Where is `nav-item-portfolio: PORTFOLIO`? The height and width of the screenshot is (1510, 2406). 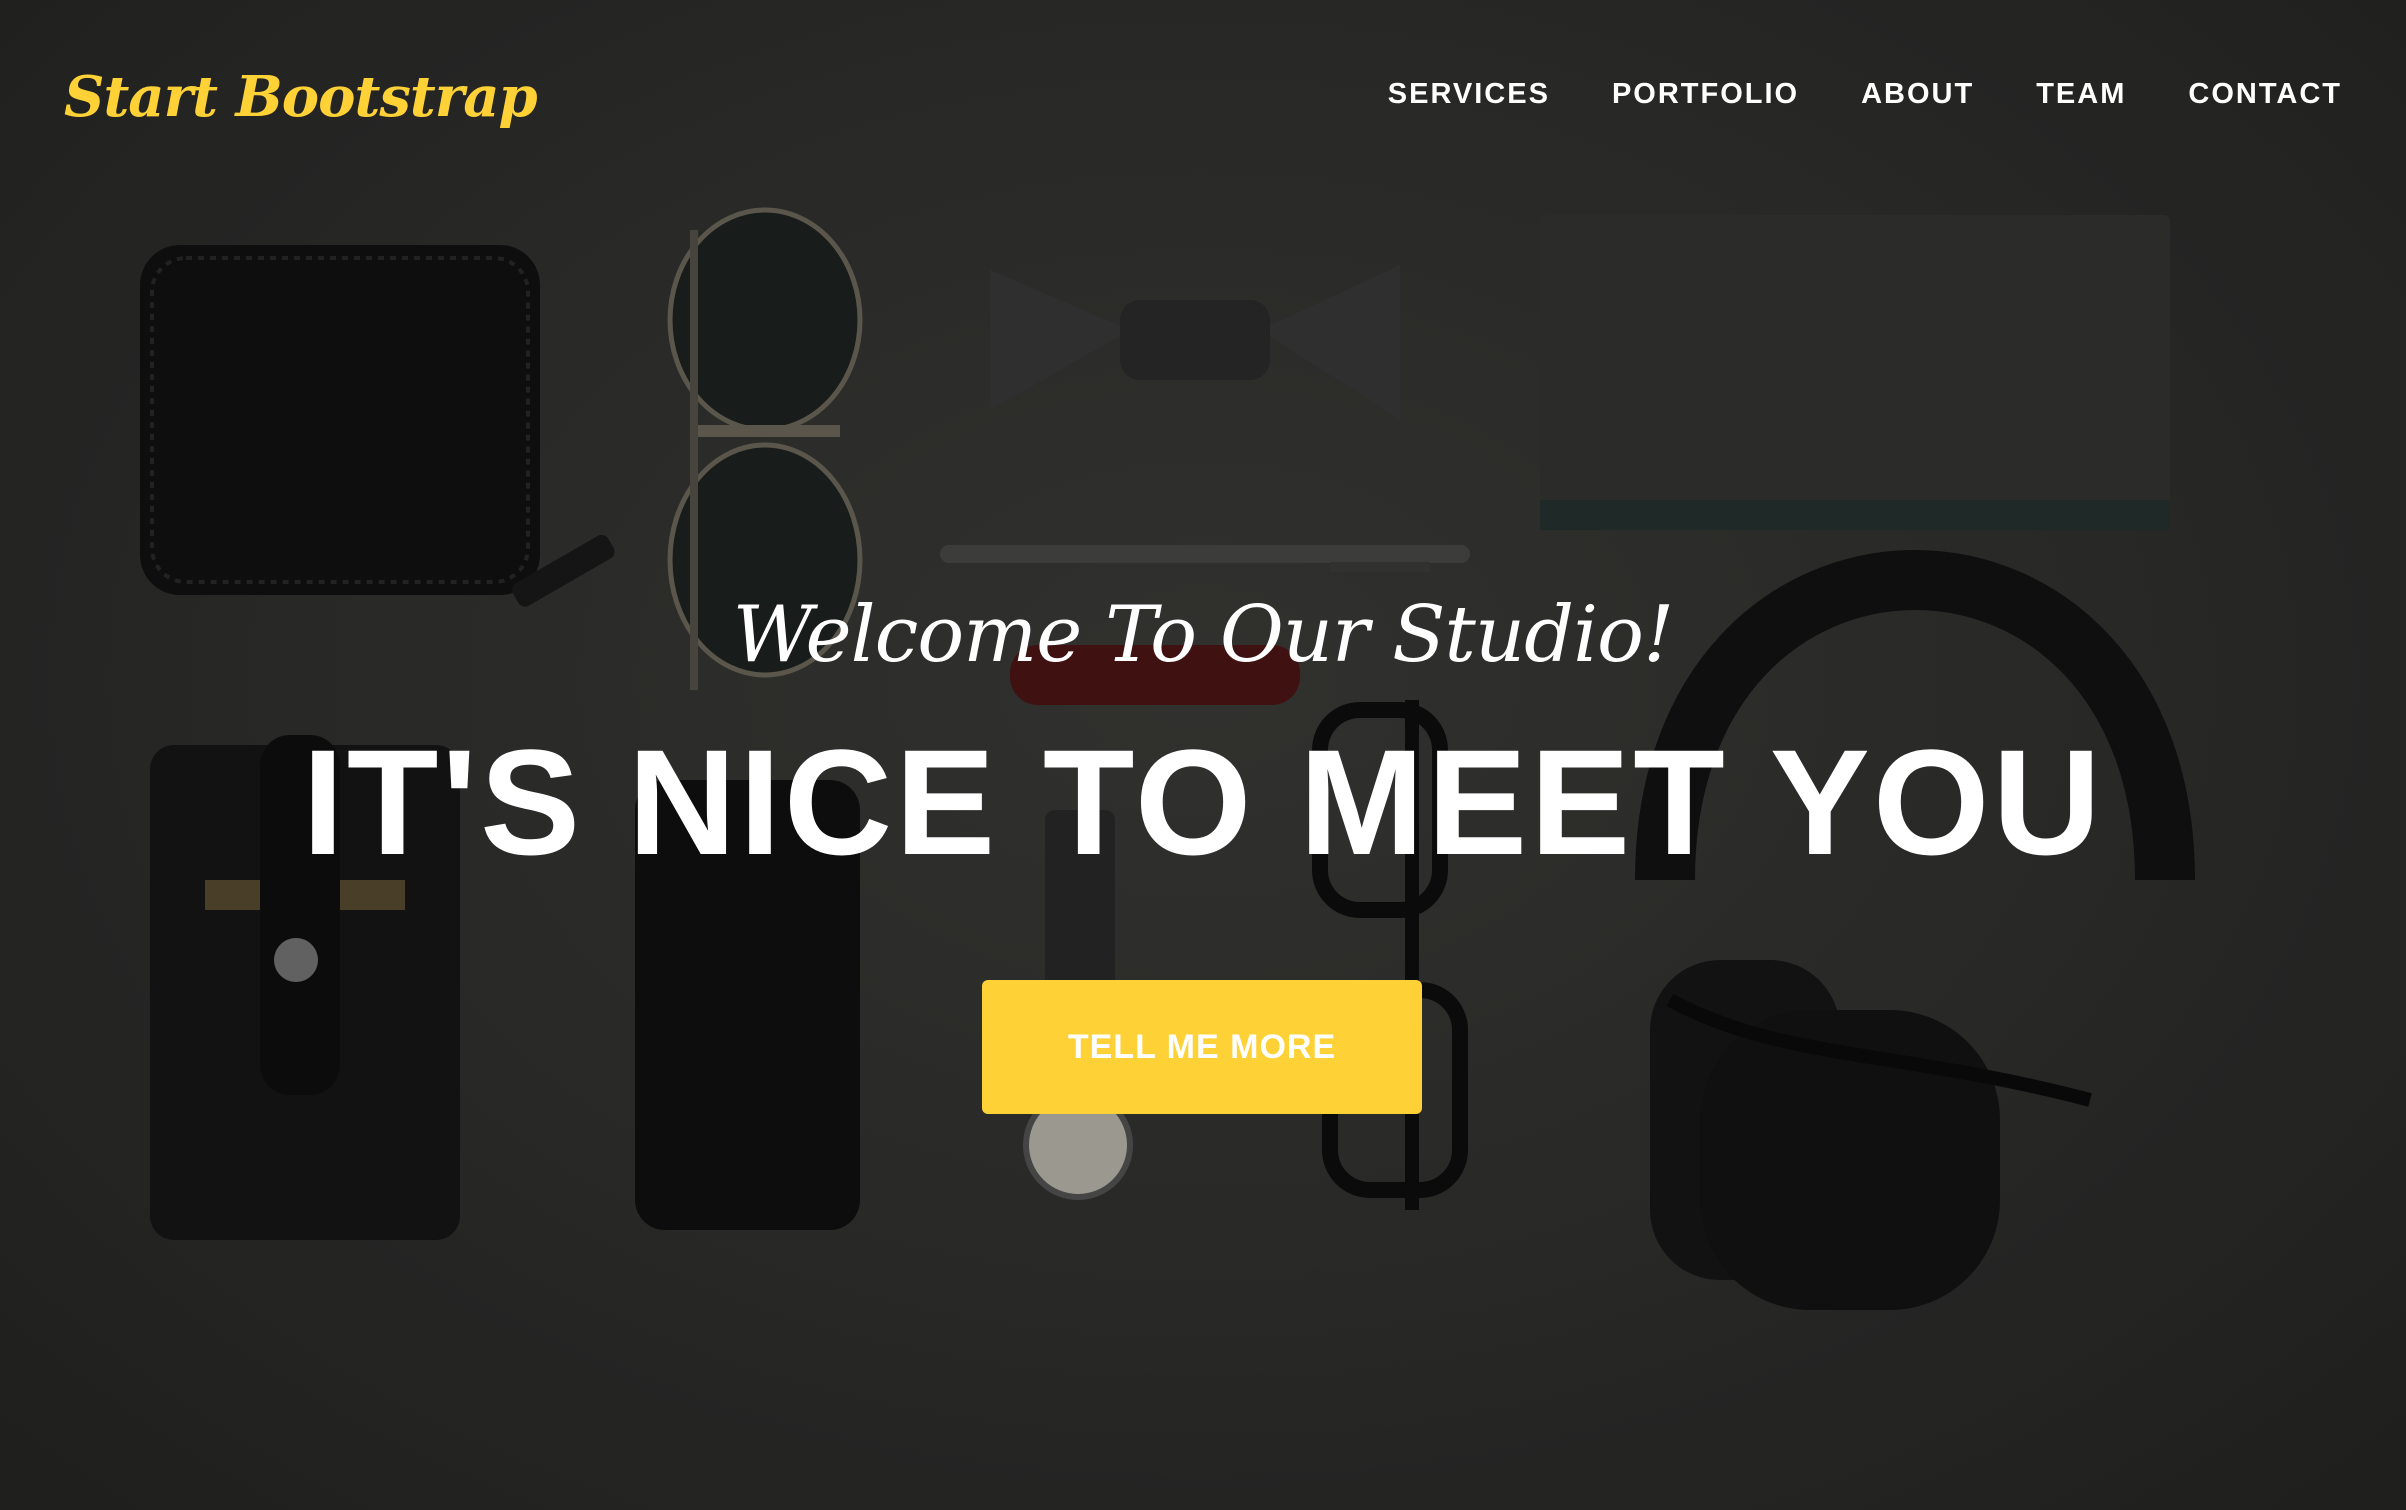 nav-item-portfolio: PORTFOLIO is located at coordinates (1705, 94).